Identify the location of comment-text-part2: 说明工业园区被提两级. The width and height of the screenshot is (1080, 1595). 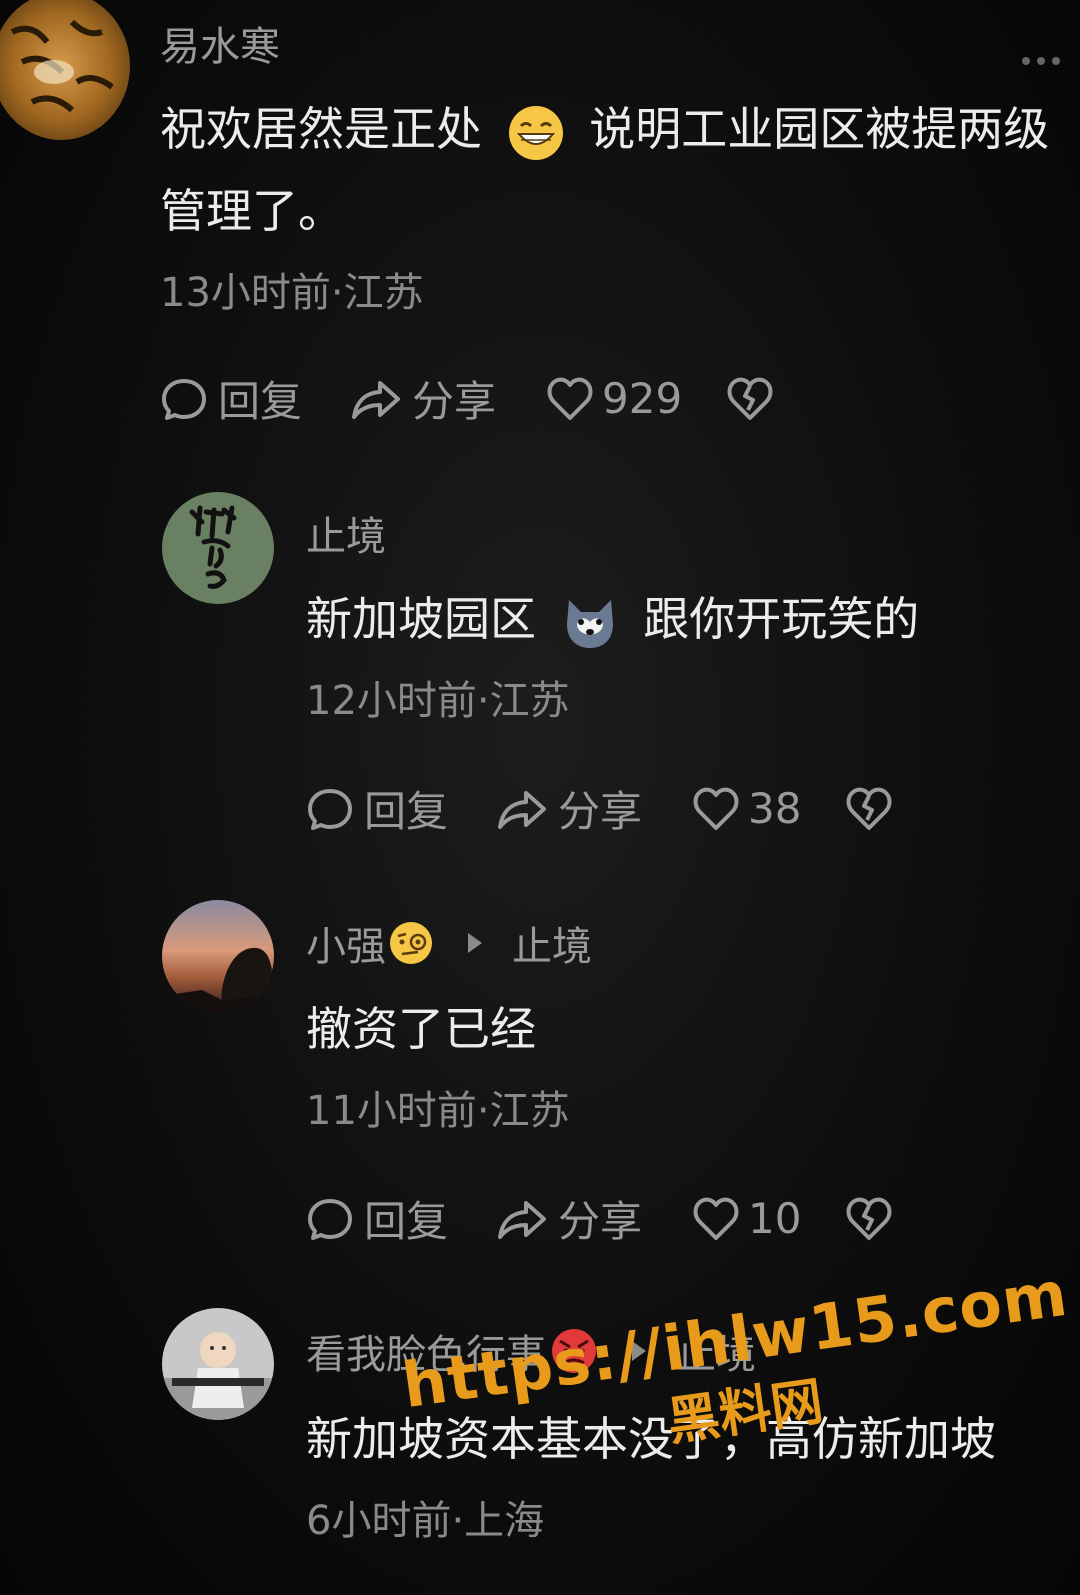
(819, 129).